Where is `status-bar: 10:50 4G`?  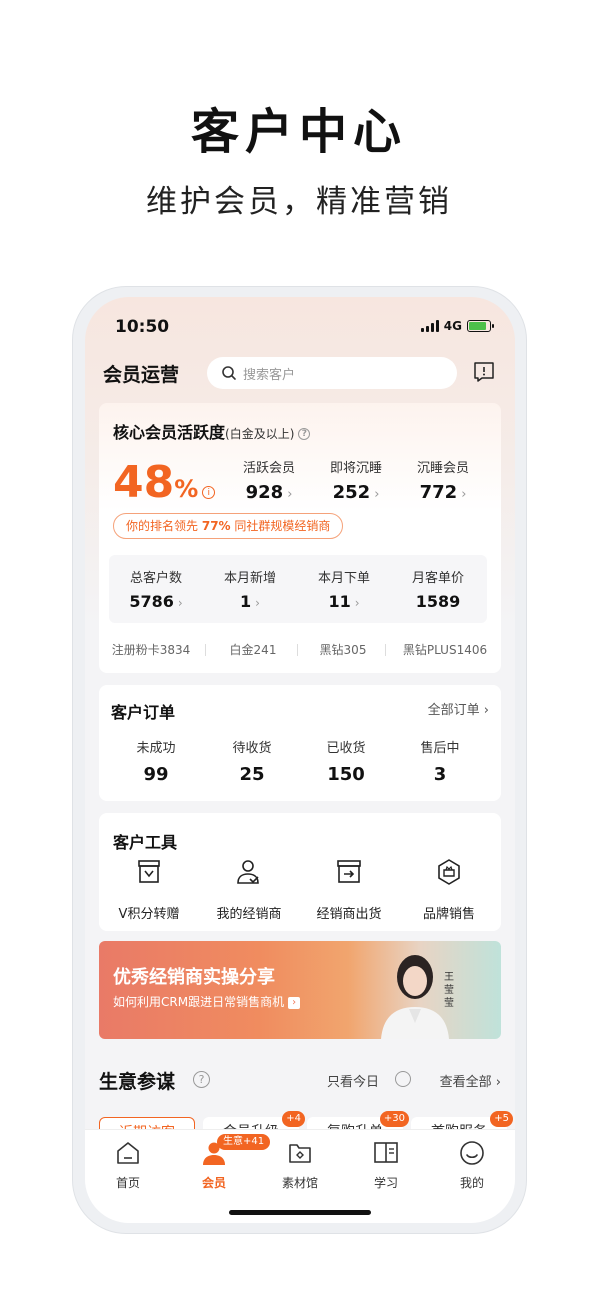 status-bar: 10:50 4G is located at coordinates (304, 328).